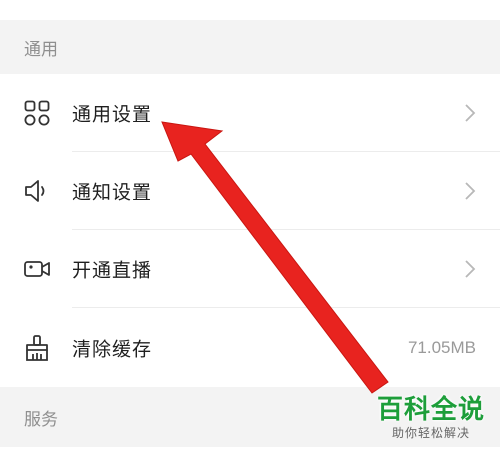 The width and height of the screenshot is (500, 456). What do you see at coordinates (441, 347) in the screenshot?
I see `cache-size-value: 71.05MB` at bounding box center [441, 347].